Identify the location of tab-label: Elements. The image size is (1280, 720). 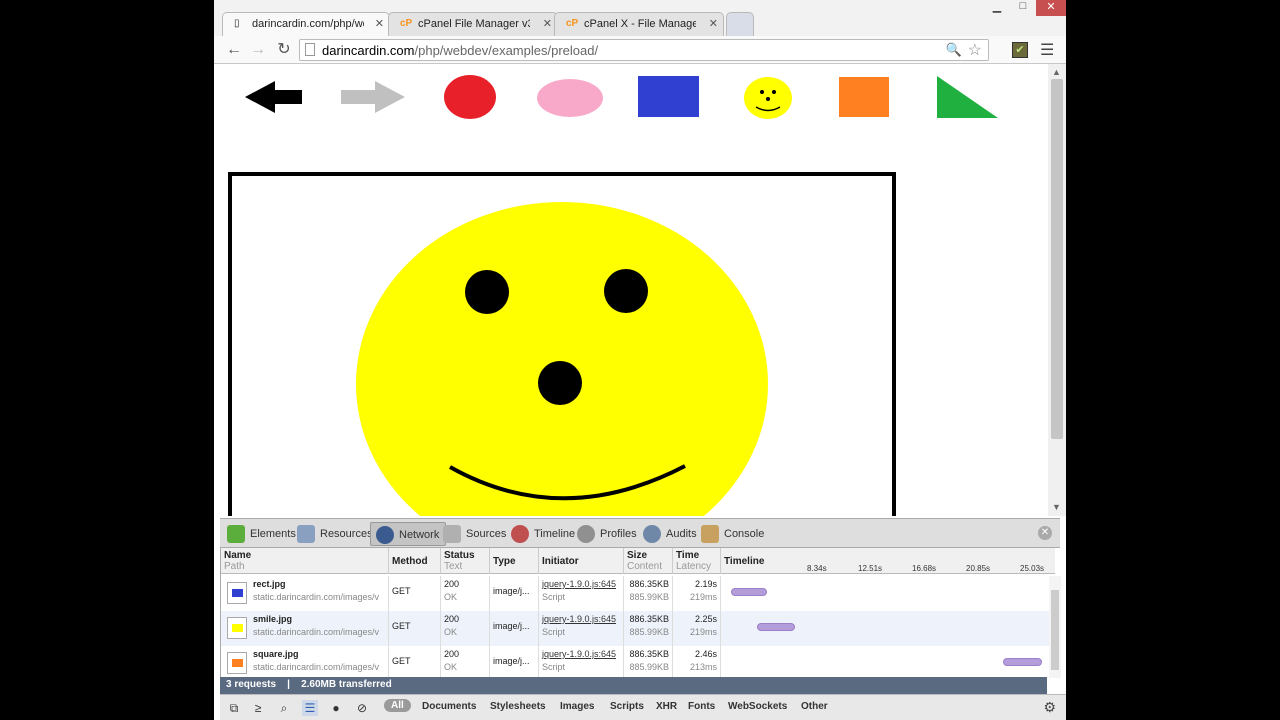
(273, 534).